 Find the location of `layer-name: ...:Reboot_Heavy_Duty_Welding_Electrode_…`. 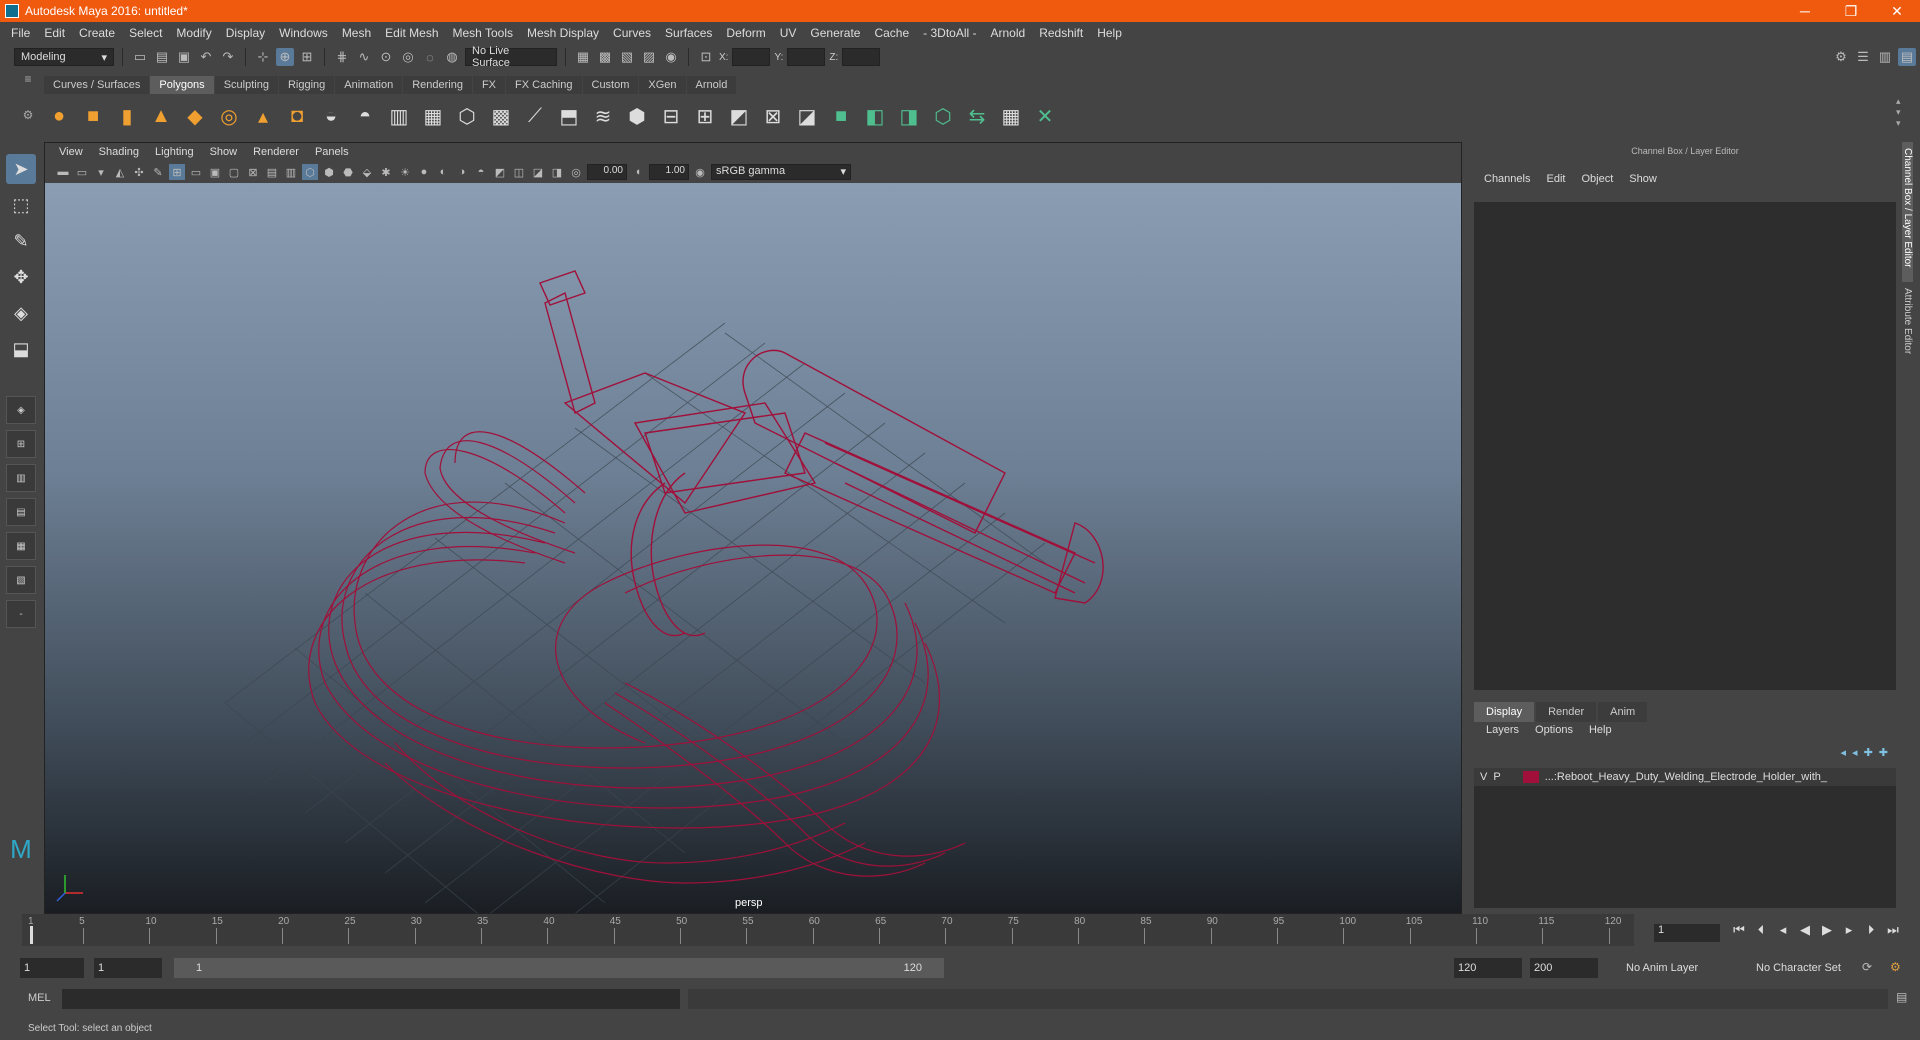

layer-name: ...:Reboot_Heavy_Duty_Welding_Electrode_… is located at coordinates (1686, 777).